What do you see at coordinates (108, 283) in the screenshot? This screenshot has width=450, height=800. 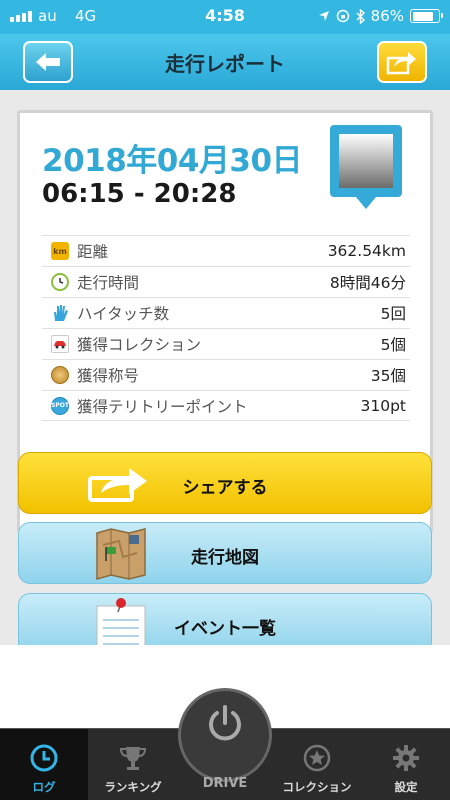 I see `stat-label: 走行時間` at bounding box center [108, 283].